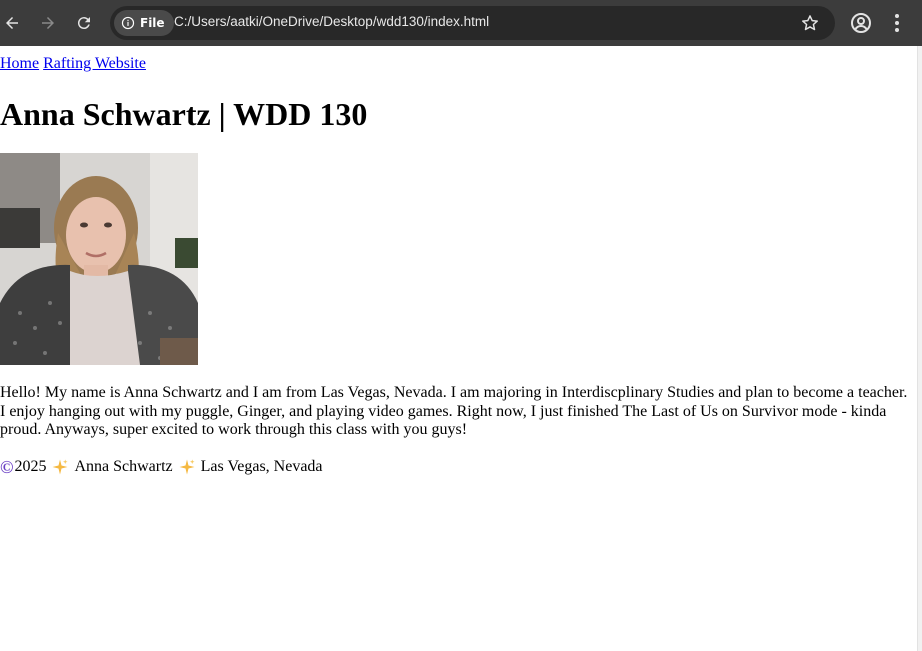 The image size is (922, 651). I want to click on footer-year: 2025, so click(30, 466).